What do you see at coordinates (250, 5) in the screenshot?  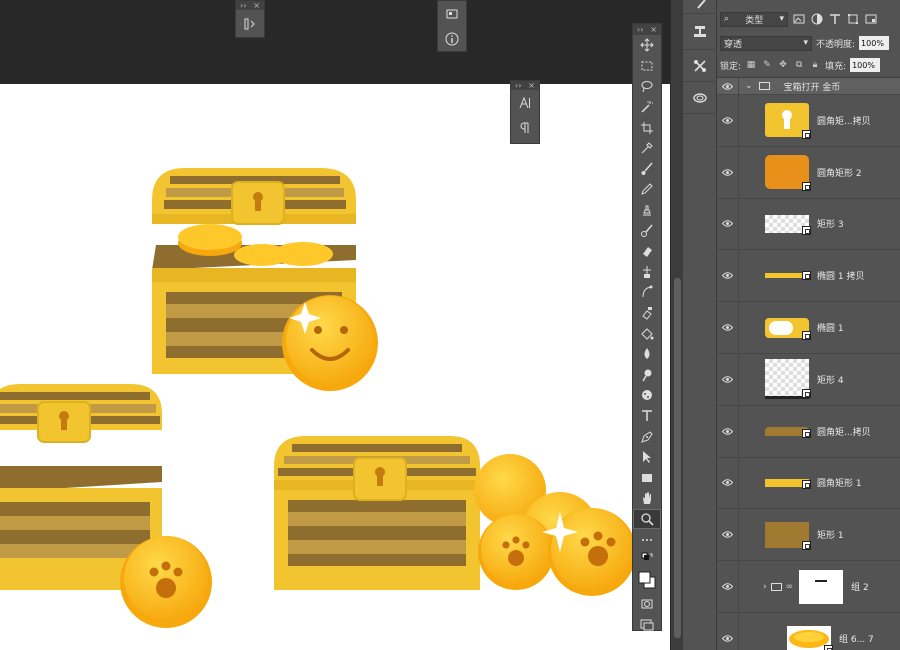 I see `mini-panel-history-header: ›› ×` at bounding box center [250, 5].